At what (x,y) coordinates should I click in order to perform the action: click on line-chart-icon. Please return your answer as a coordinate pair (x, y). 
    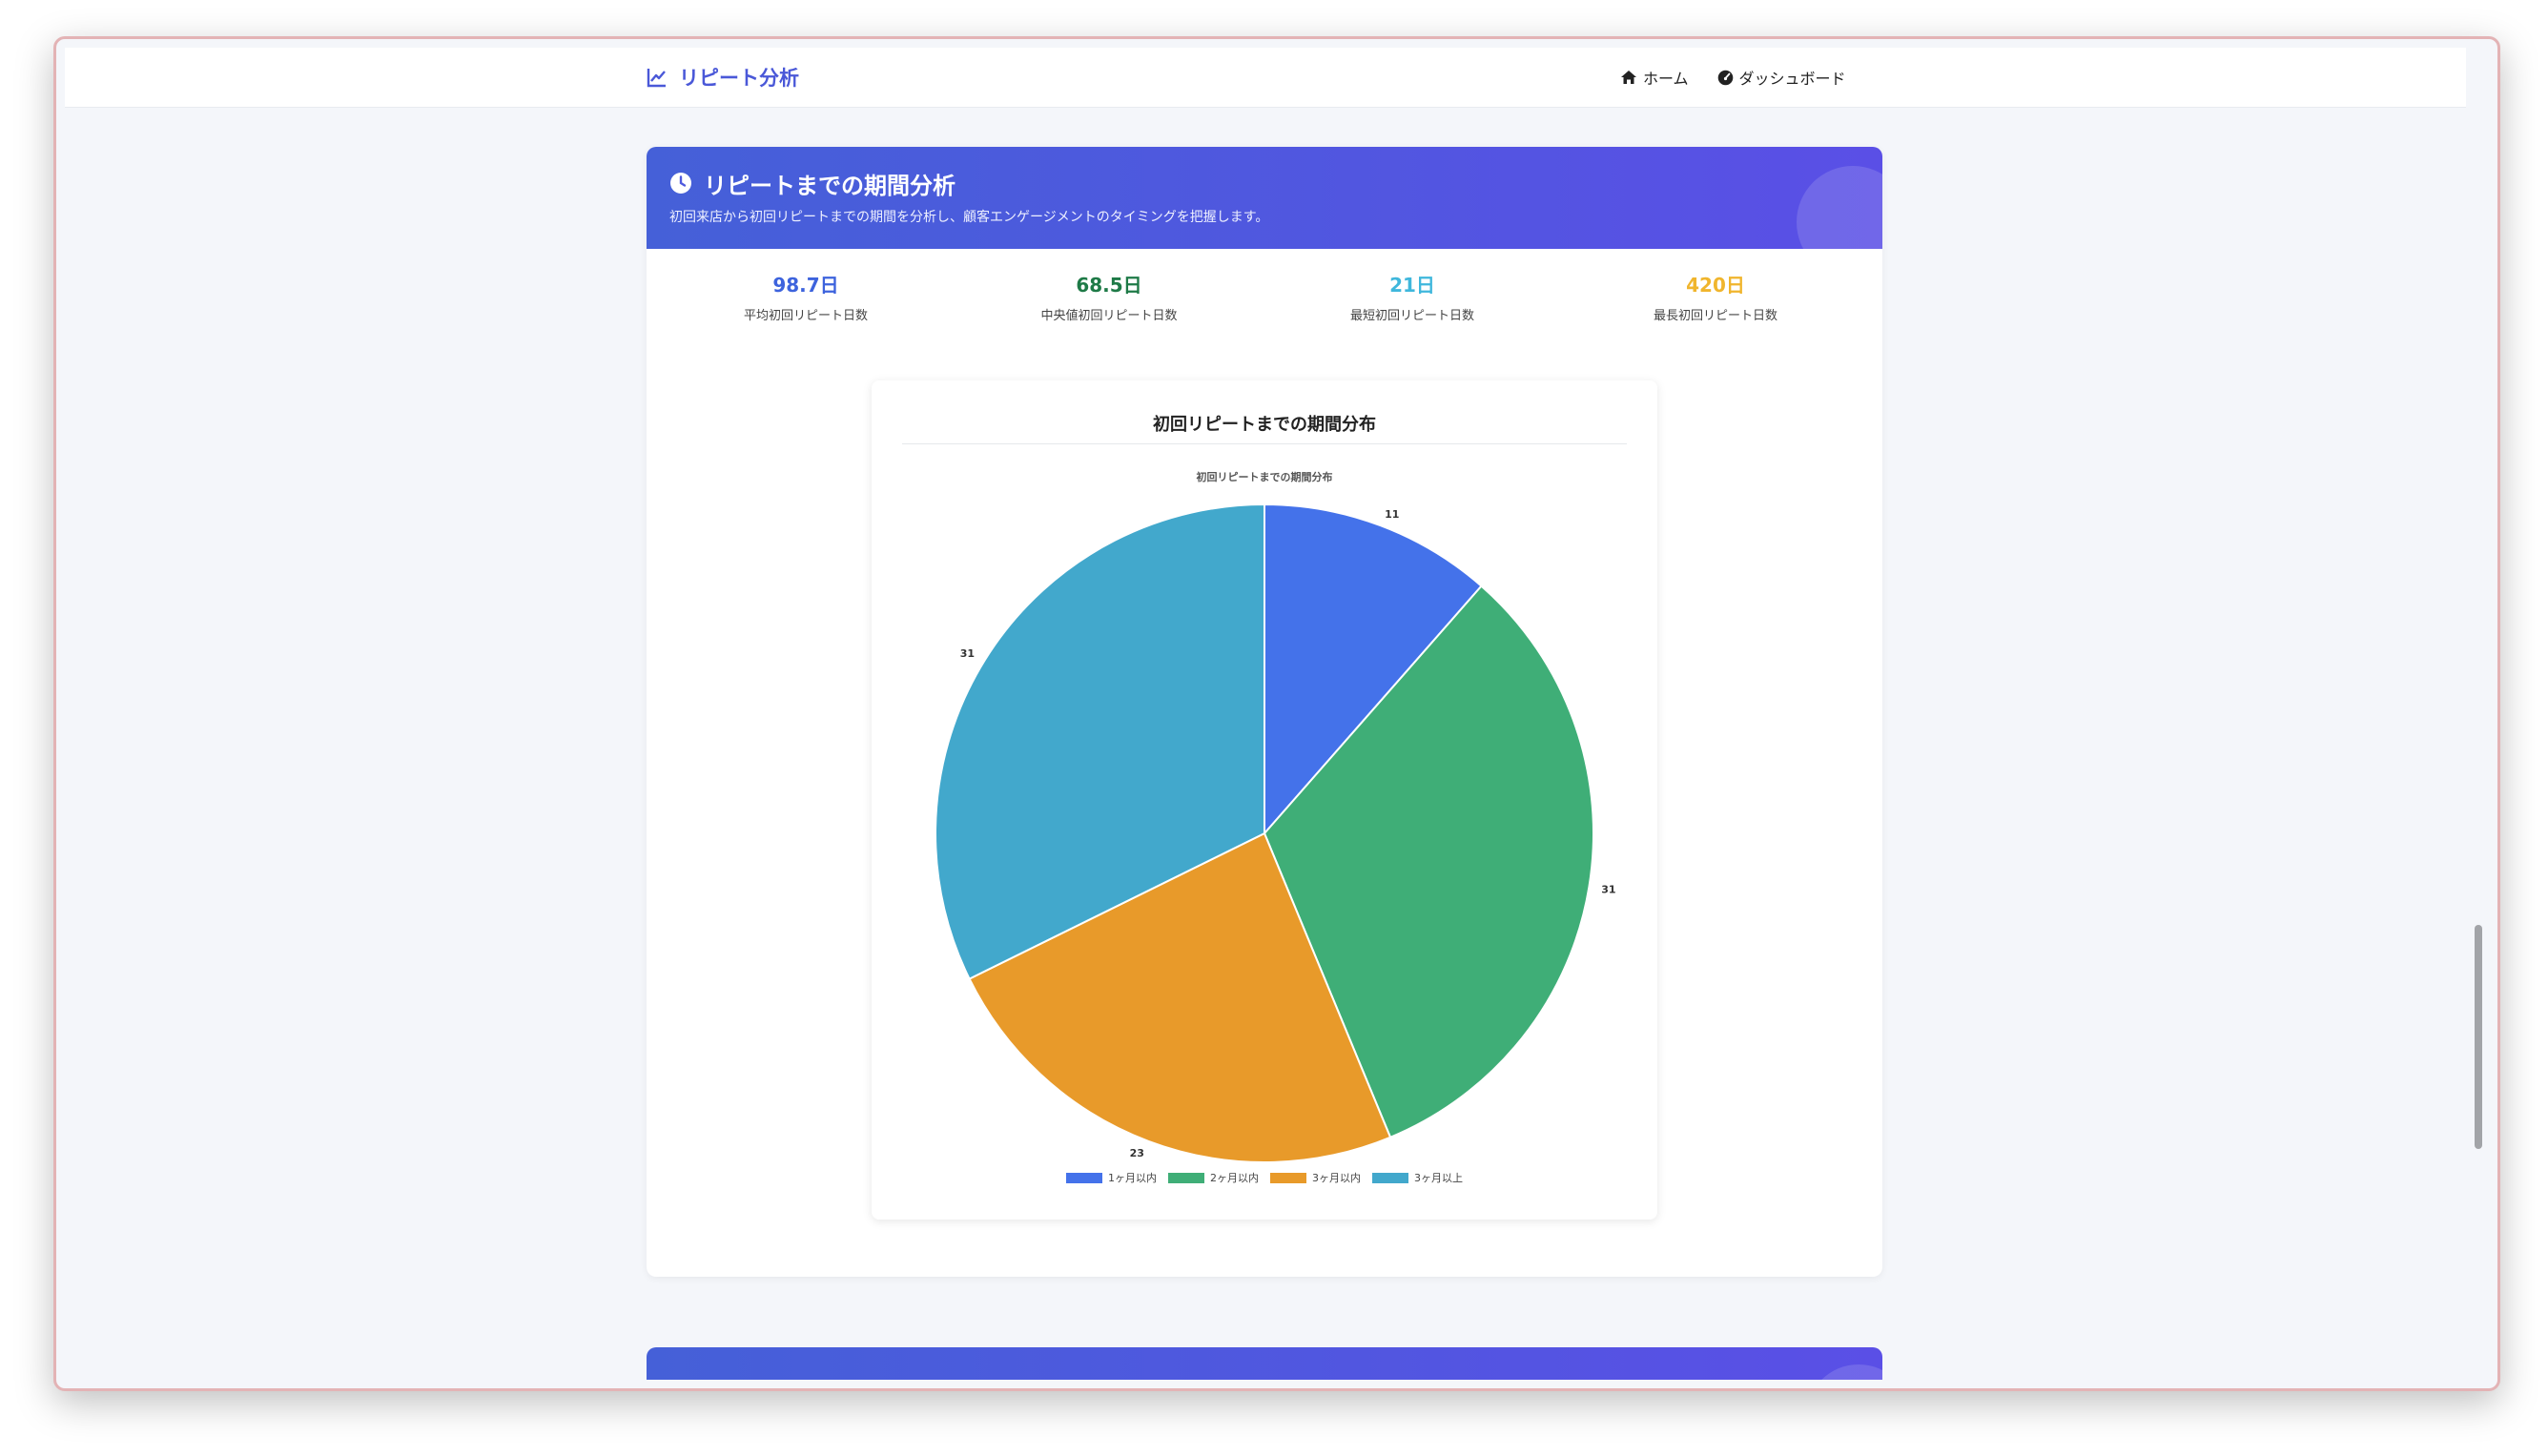
    Looking at the image, I should click on (656, 78).